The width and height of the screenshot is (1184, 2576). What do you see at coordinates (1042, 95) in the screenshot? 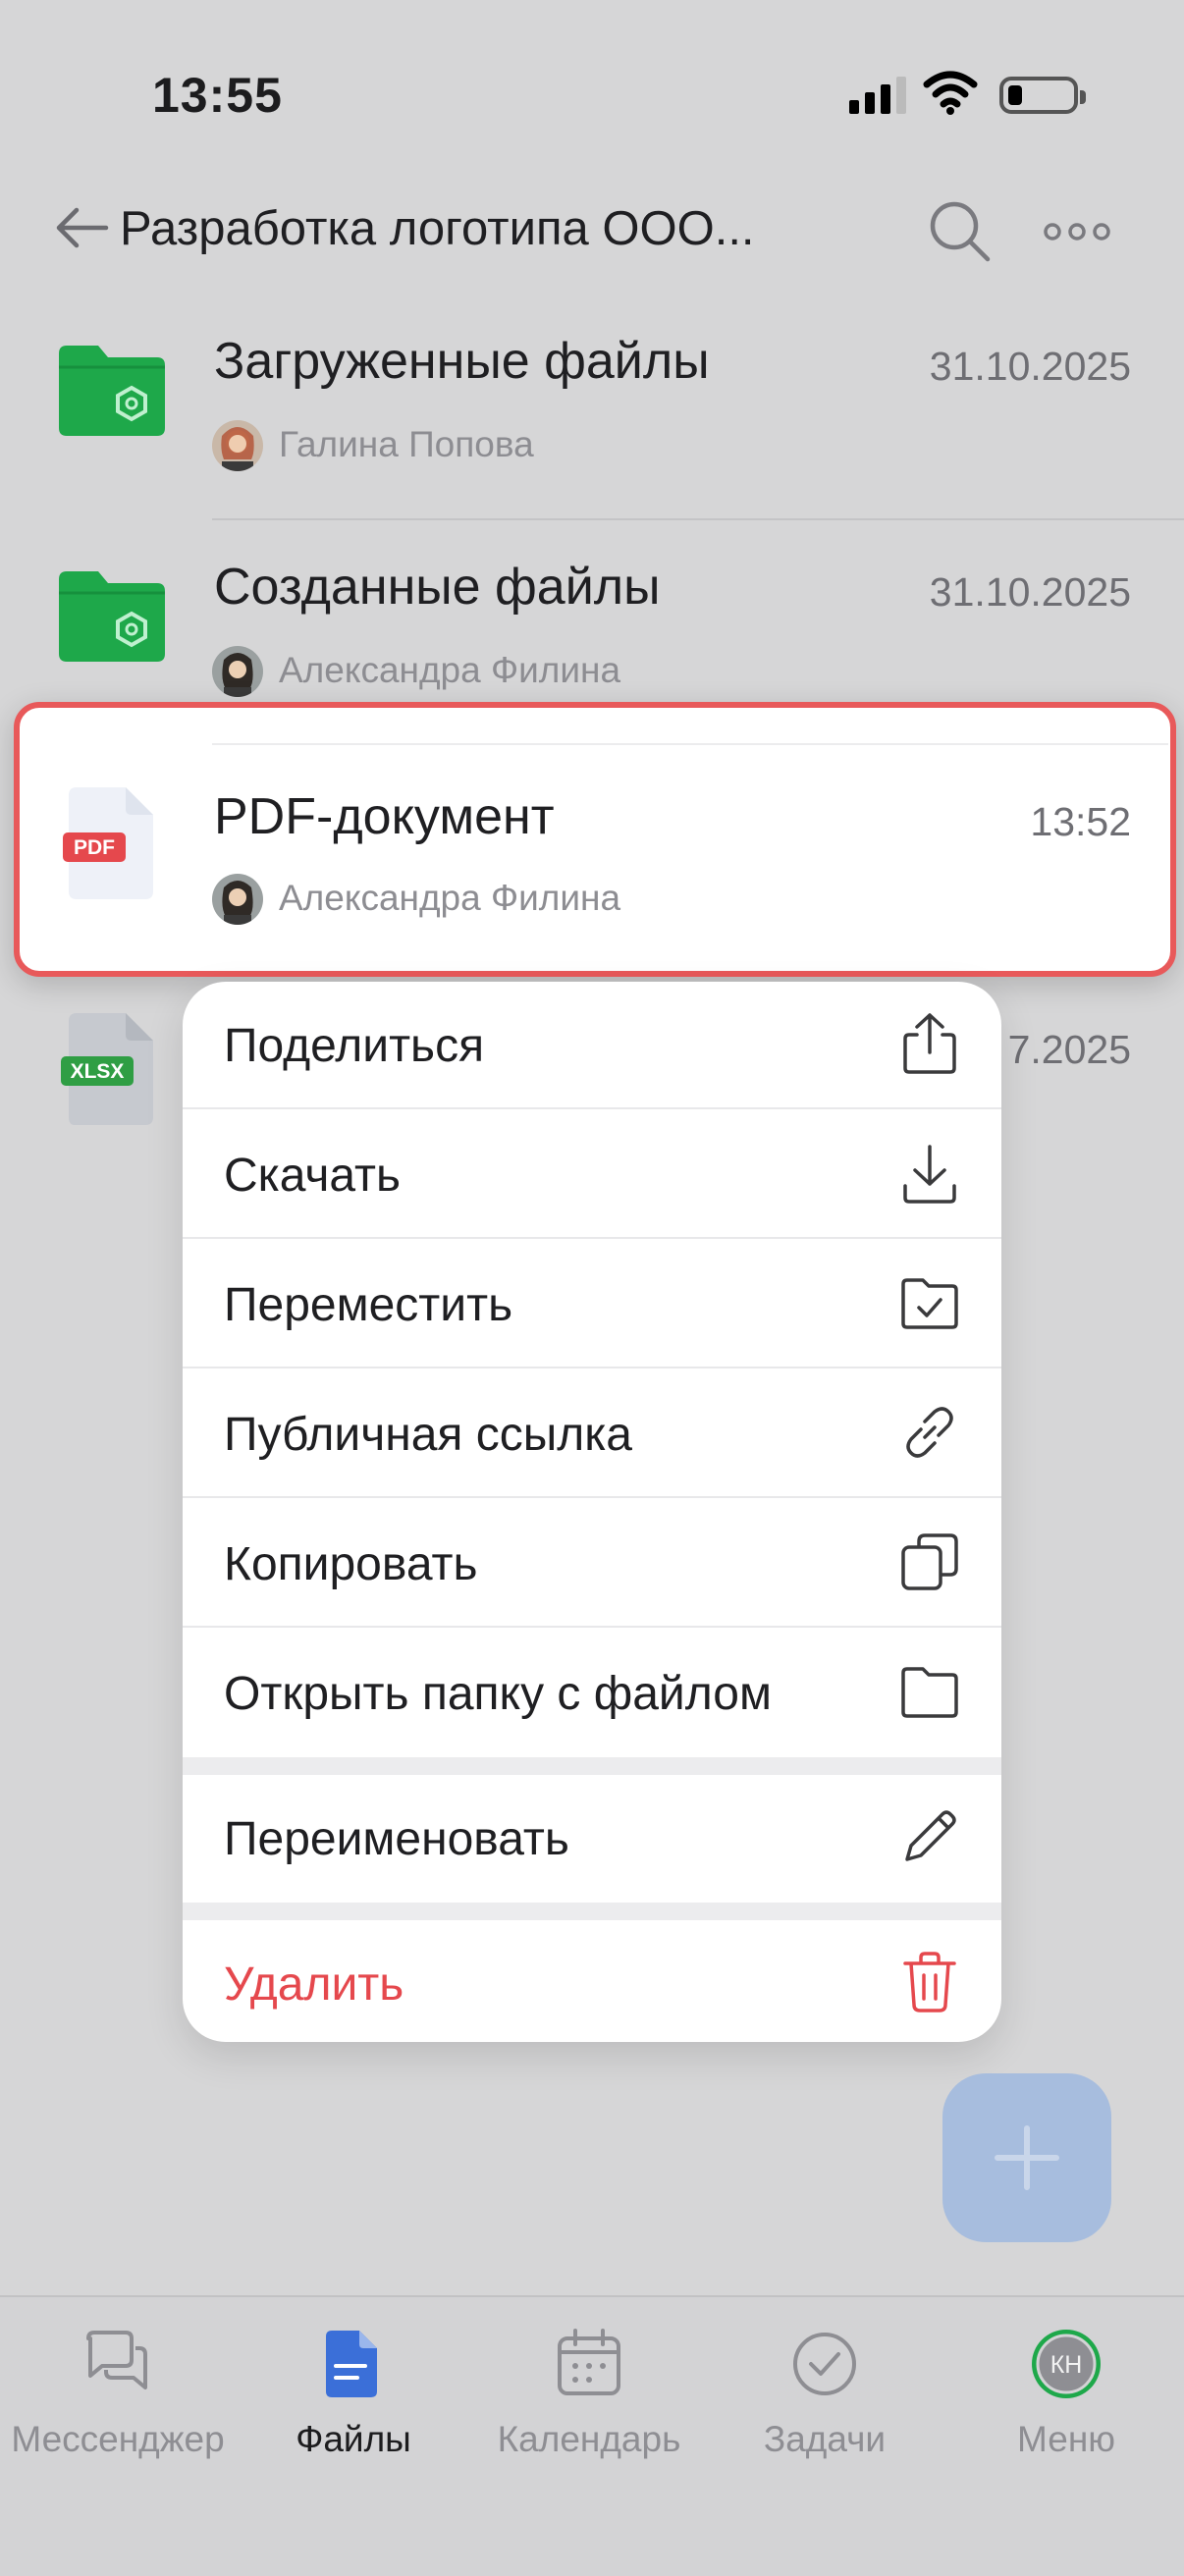
I see `battery-icon` at bounding box center [1042, 95].